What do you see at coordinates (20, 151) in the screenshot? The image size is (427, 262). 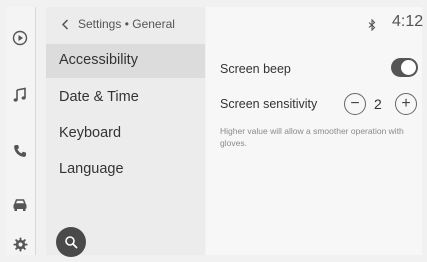 I see `phone-icon` at bounding box center [20, 151].